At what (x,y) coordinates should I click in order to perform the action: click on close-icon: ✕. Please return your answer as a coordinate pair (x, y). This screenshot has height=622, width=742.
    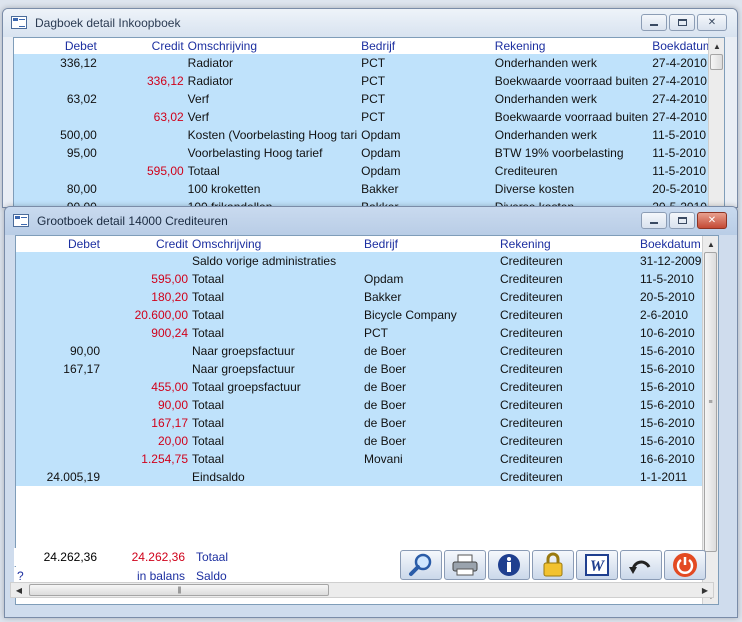
    Looking at the image, I should click on (712, 22).